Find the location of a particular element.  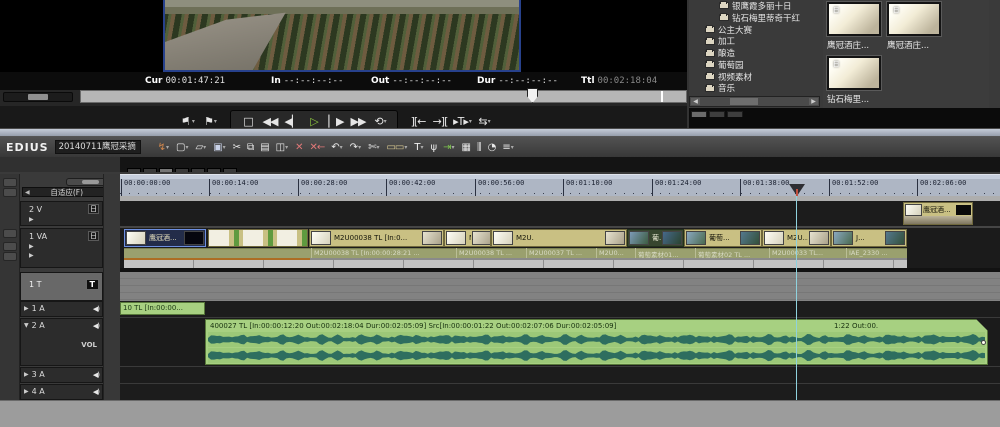

razor-icon: ✄ ▾ is located at coordinates (373, 147).